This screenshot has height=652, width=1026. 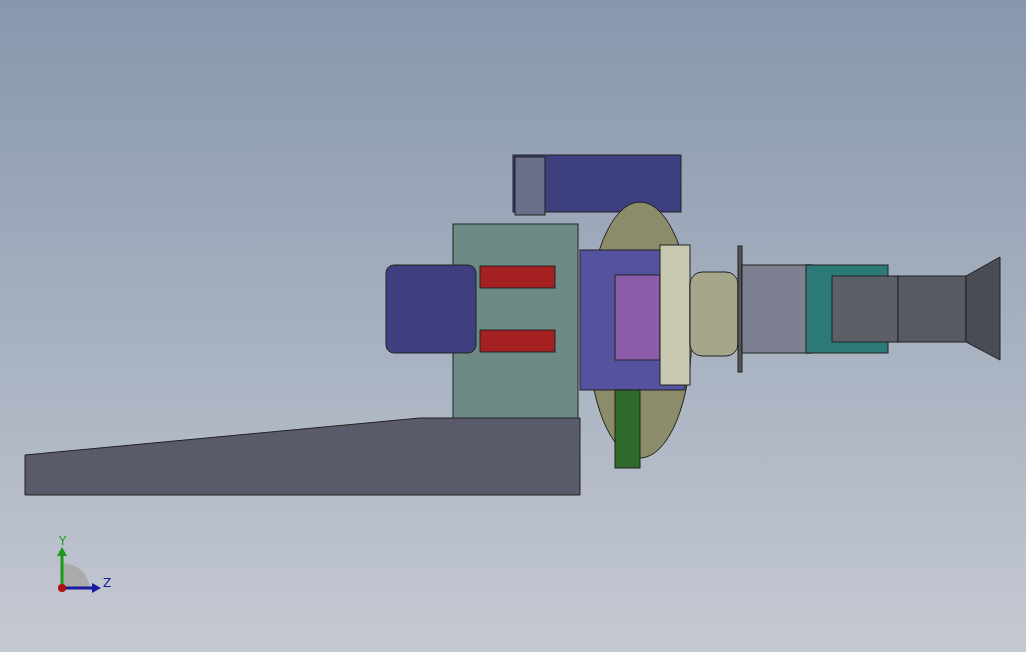 I want to click on axis-triad-icon, so click(x=79, y=570).